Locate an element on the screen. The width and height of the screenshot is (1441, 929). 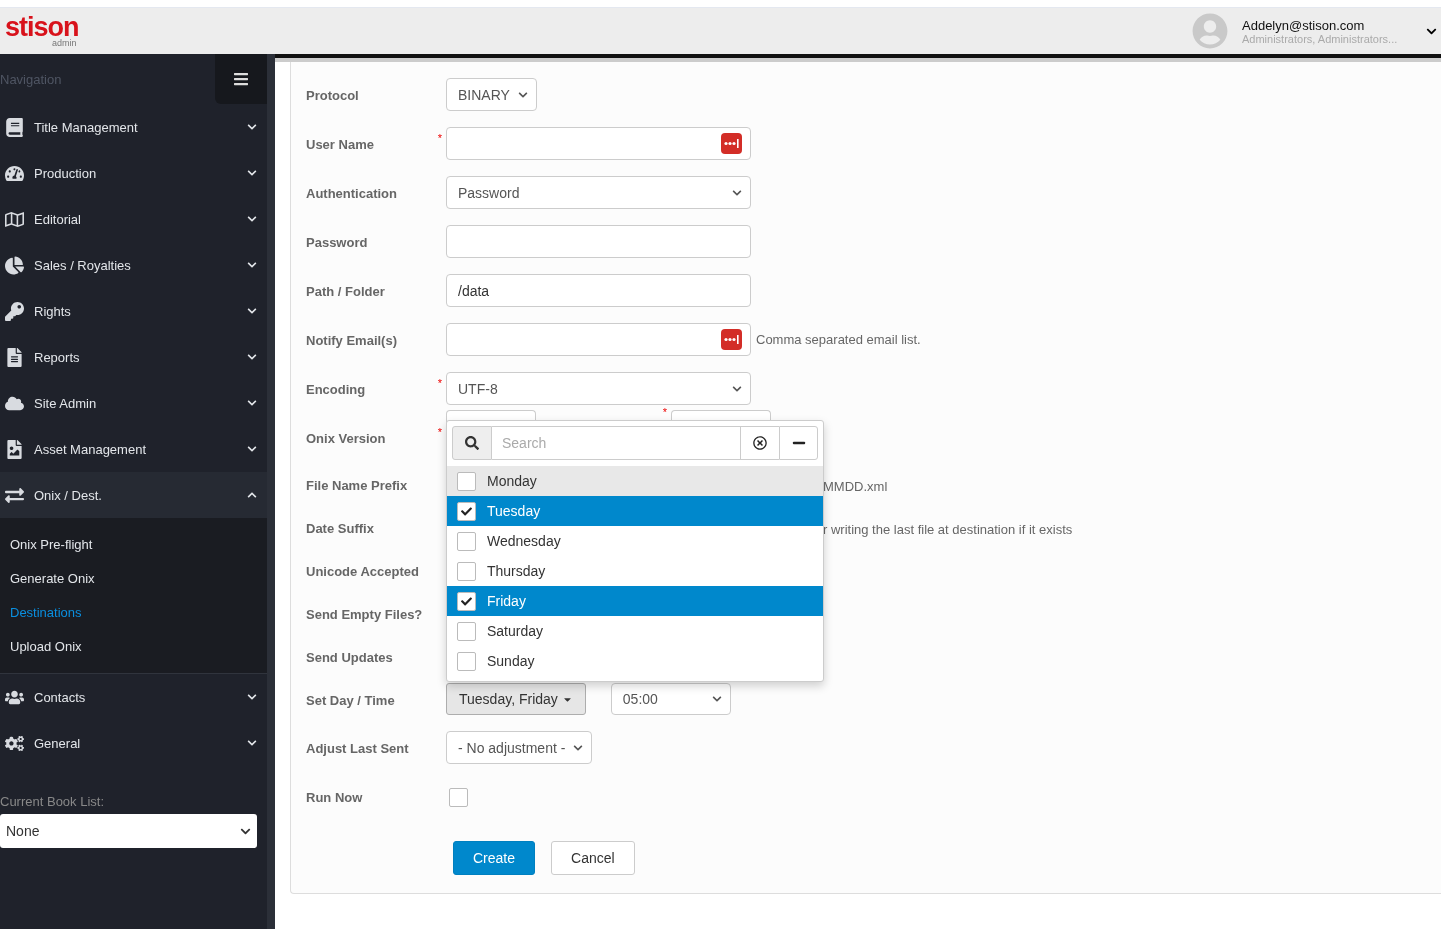
chevron-up-icon is located at coordinates (252, 495).